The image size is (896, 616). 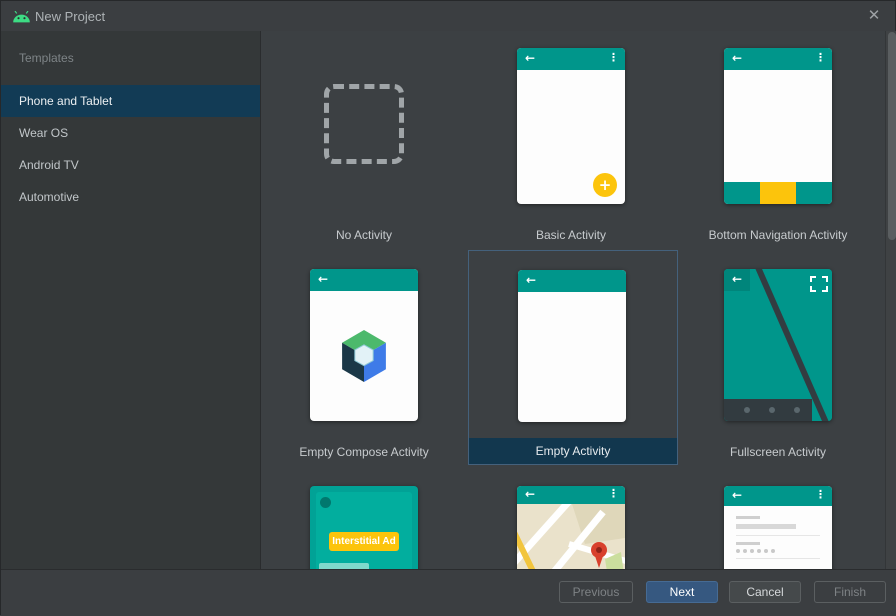 What do you see at coordinates (130, 133) in the screenshot?
I see `sidebar-item-wear-os: Wear OS` at bounding box center [130, 133].